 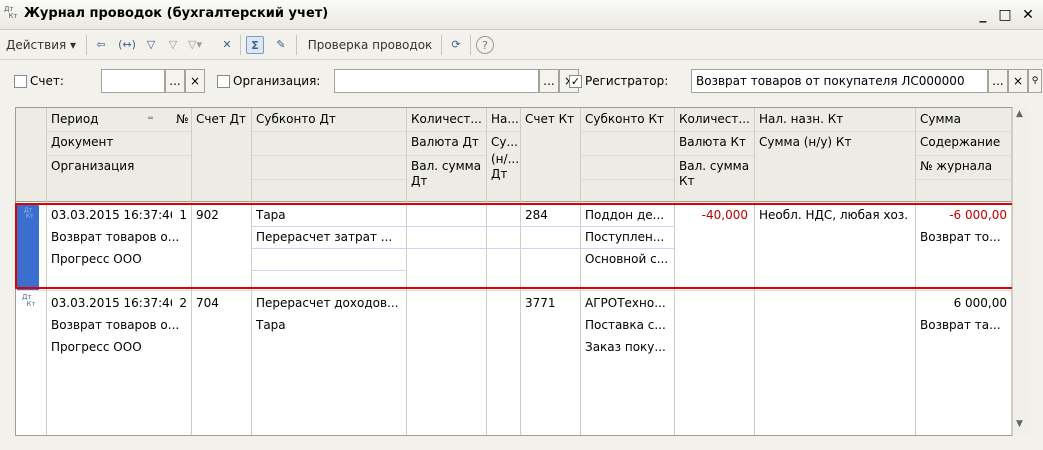 I want to click on col-summa-nu-kt: Сумма (н/у) Кт, so click(x=835, y=142).